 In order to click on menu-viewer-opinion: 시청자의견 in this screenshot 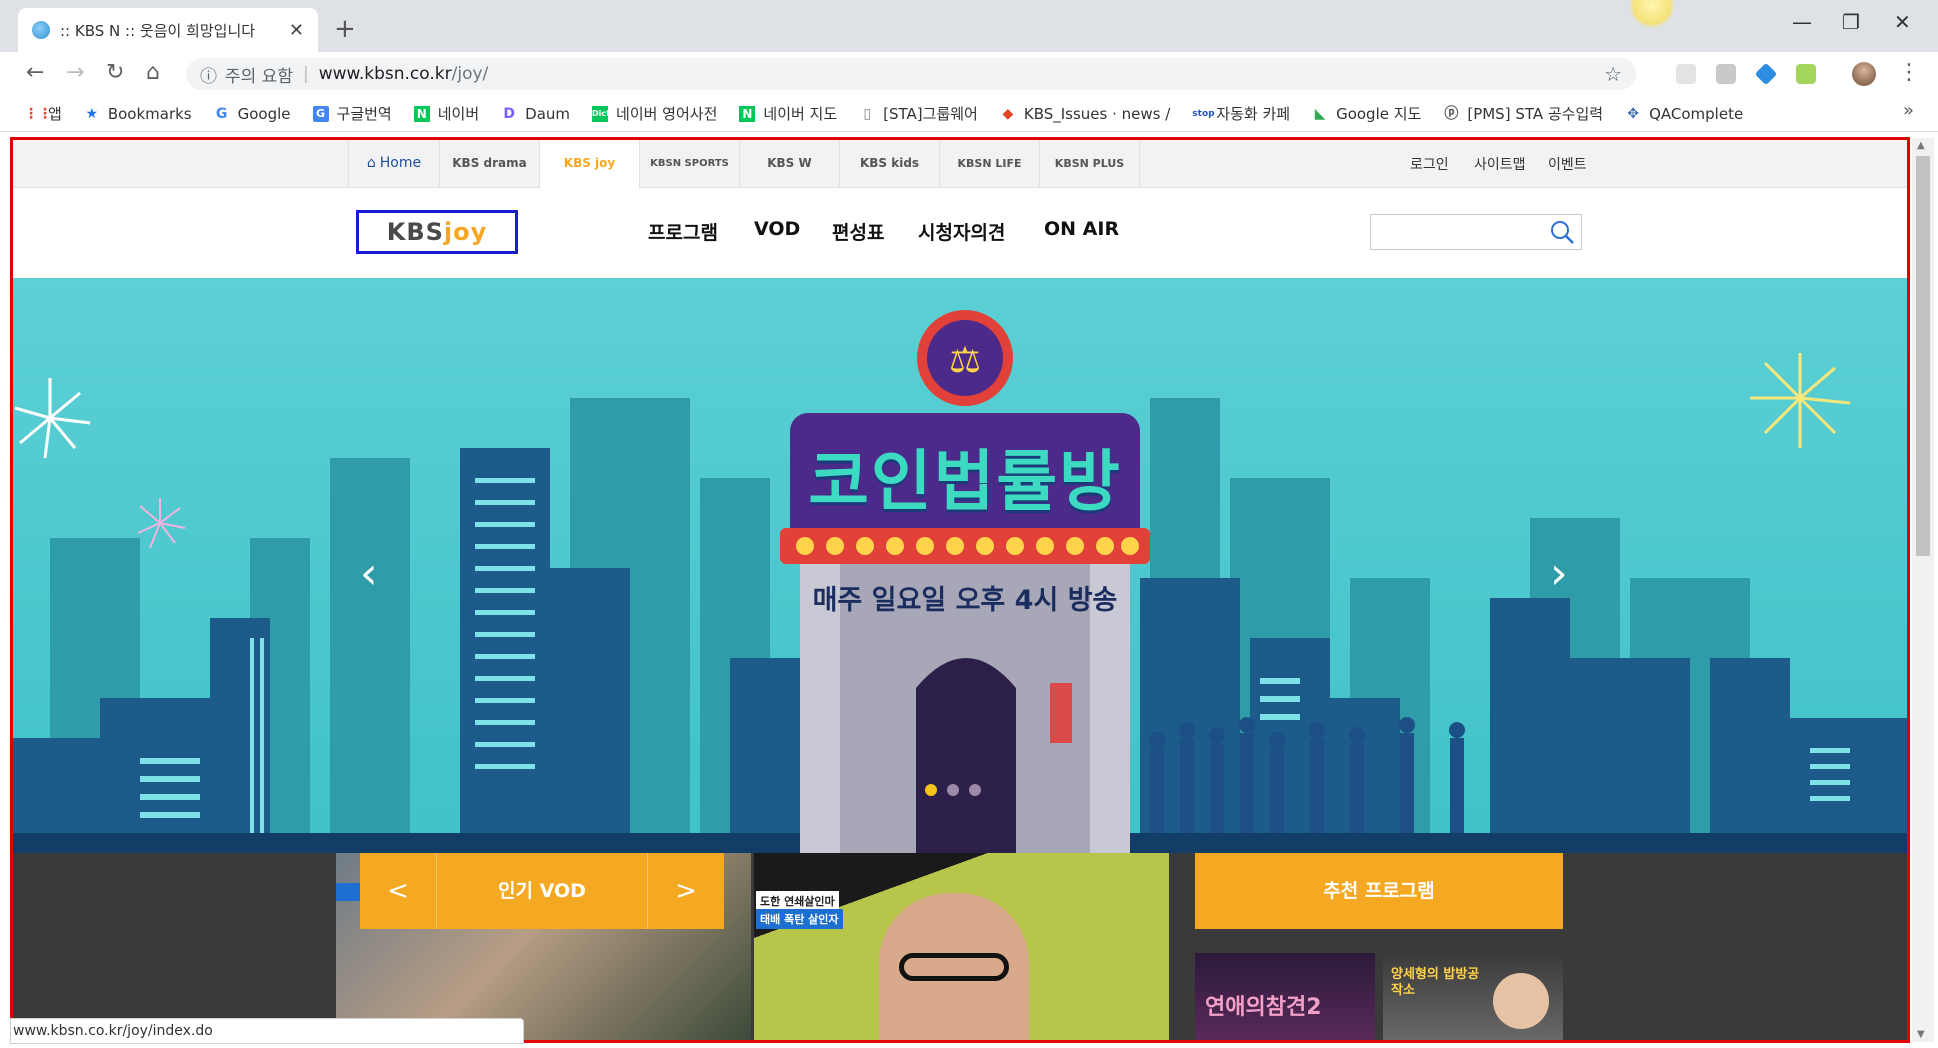, I will do `click(961, 231)`.